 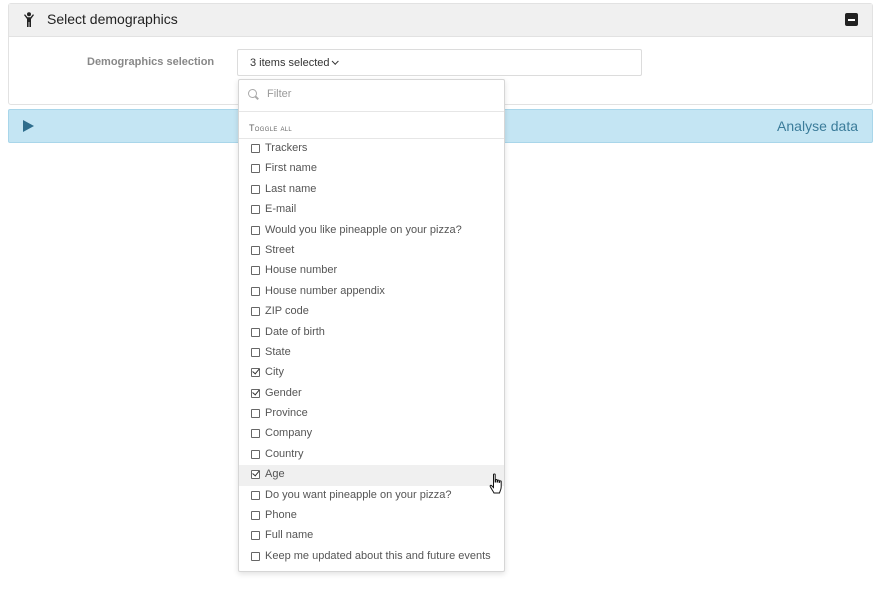 What do you see at coordinates (274, 372) in the screenshot?
I see `option-label: City` at bounding box center [274, 372].